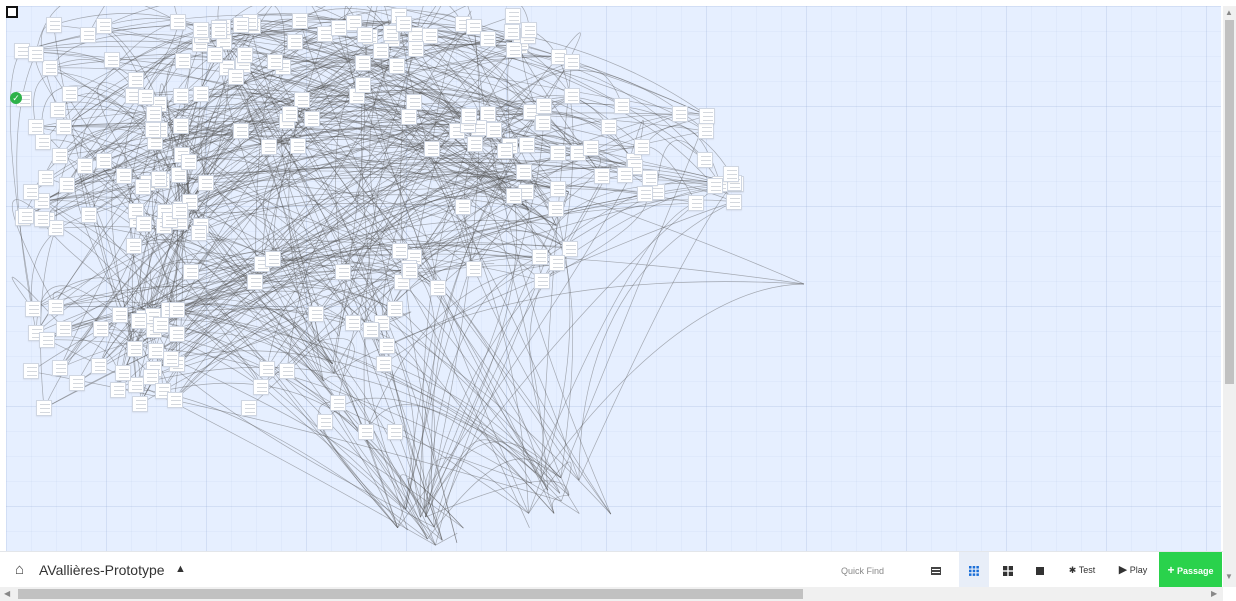 This screenshot has height=601, width=1236. What do you see at coordinates (19, 569) in the screenshot?
I see `home-icon: ⌂` at bounding box center [19, 569].